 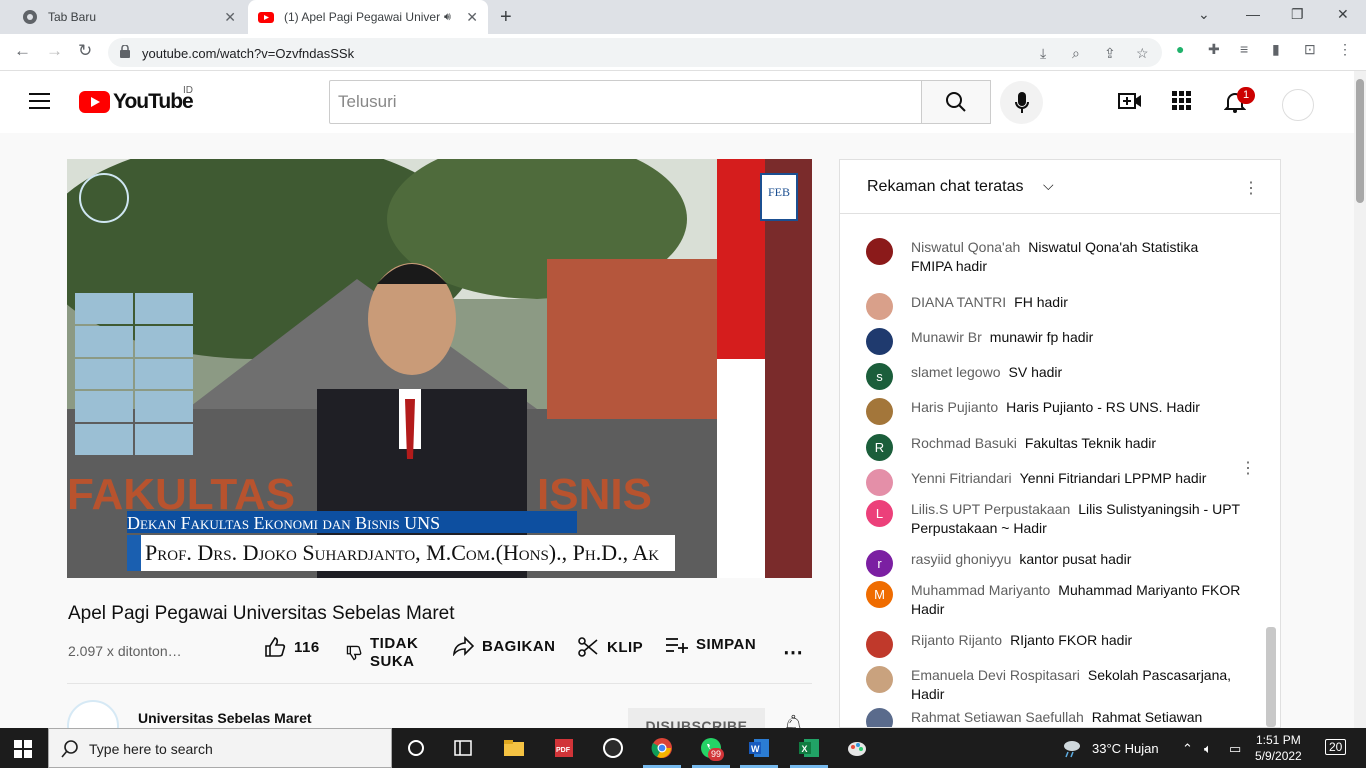 I want to click on chat-author-name: Yenni Fitriandari, so click(x=961, y=478).